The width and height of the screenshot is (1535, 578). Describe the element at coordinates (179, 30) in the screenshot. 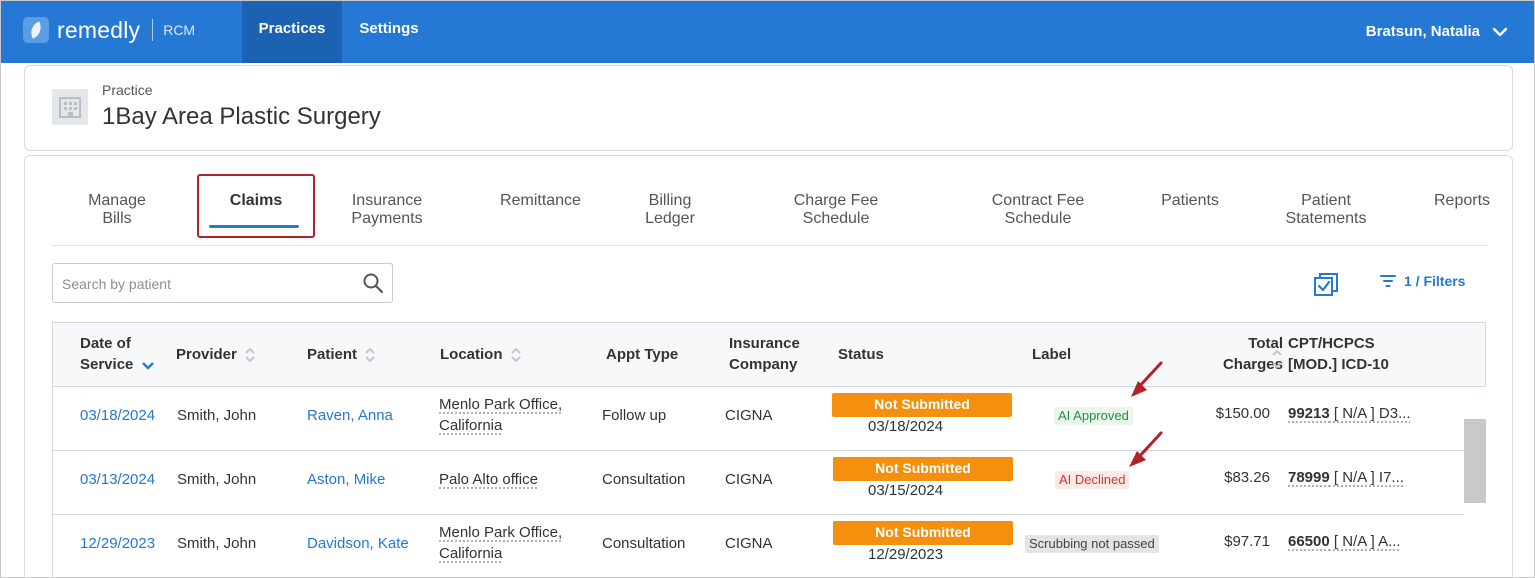

I see `product-name: RCM` at that location.